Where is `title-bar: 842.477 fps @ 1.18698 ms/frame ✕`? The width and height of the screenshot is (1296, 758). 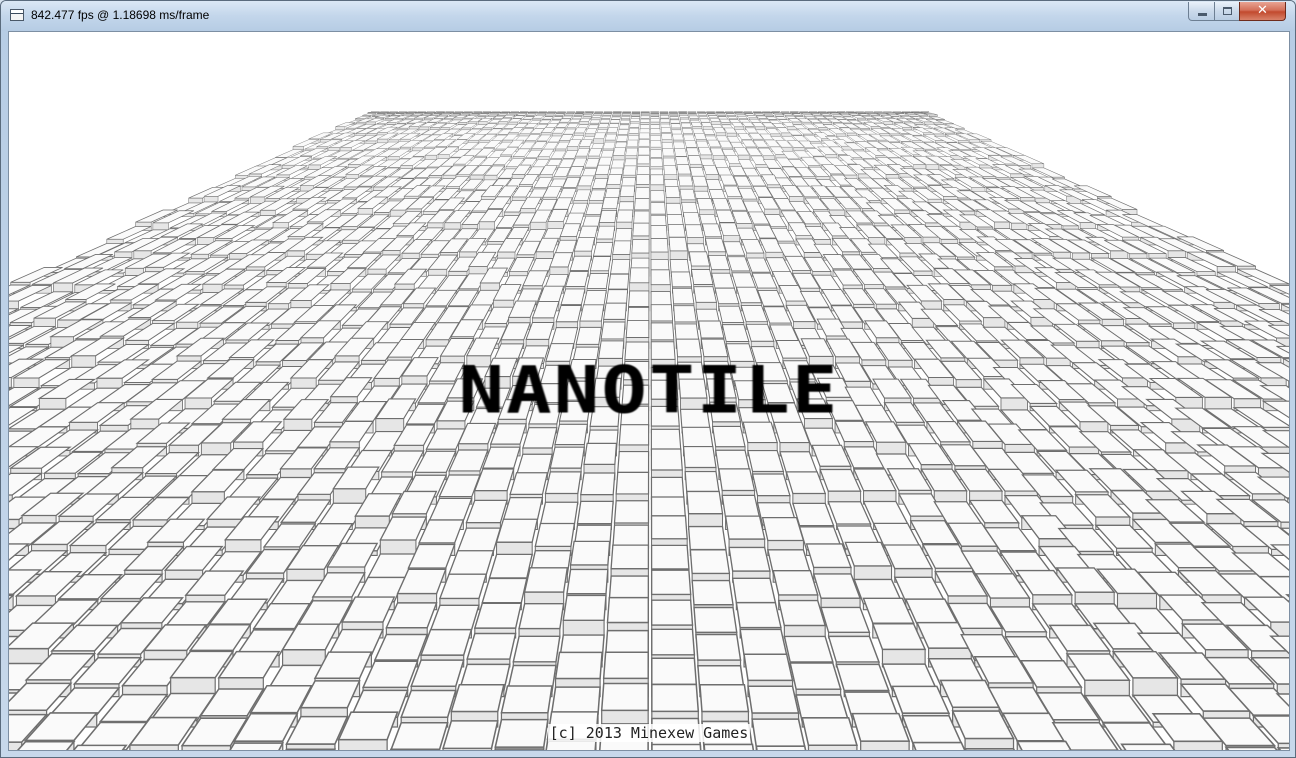
title-bar: 842.477 fps @ 1.18698 ms/frame ✕ is located at coordinates (648, 16).